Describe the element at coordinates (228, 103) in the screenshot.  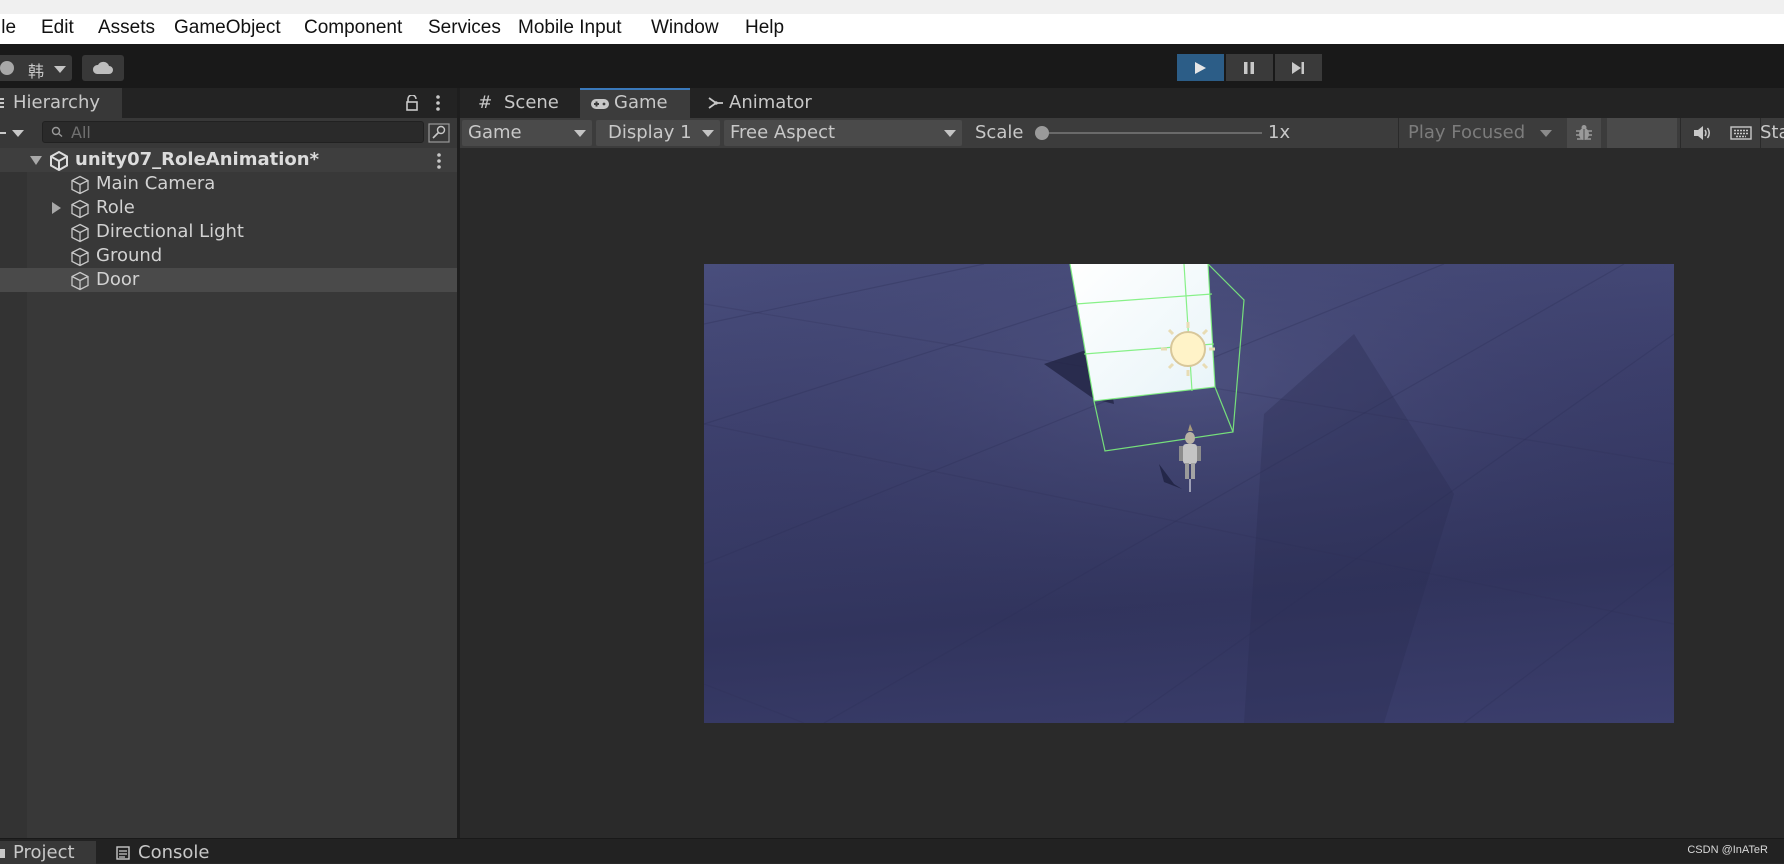
I see `hierarchy-tabbar: Hierarchy` at that location.